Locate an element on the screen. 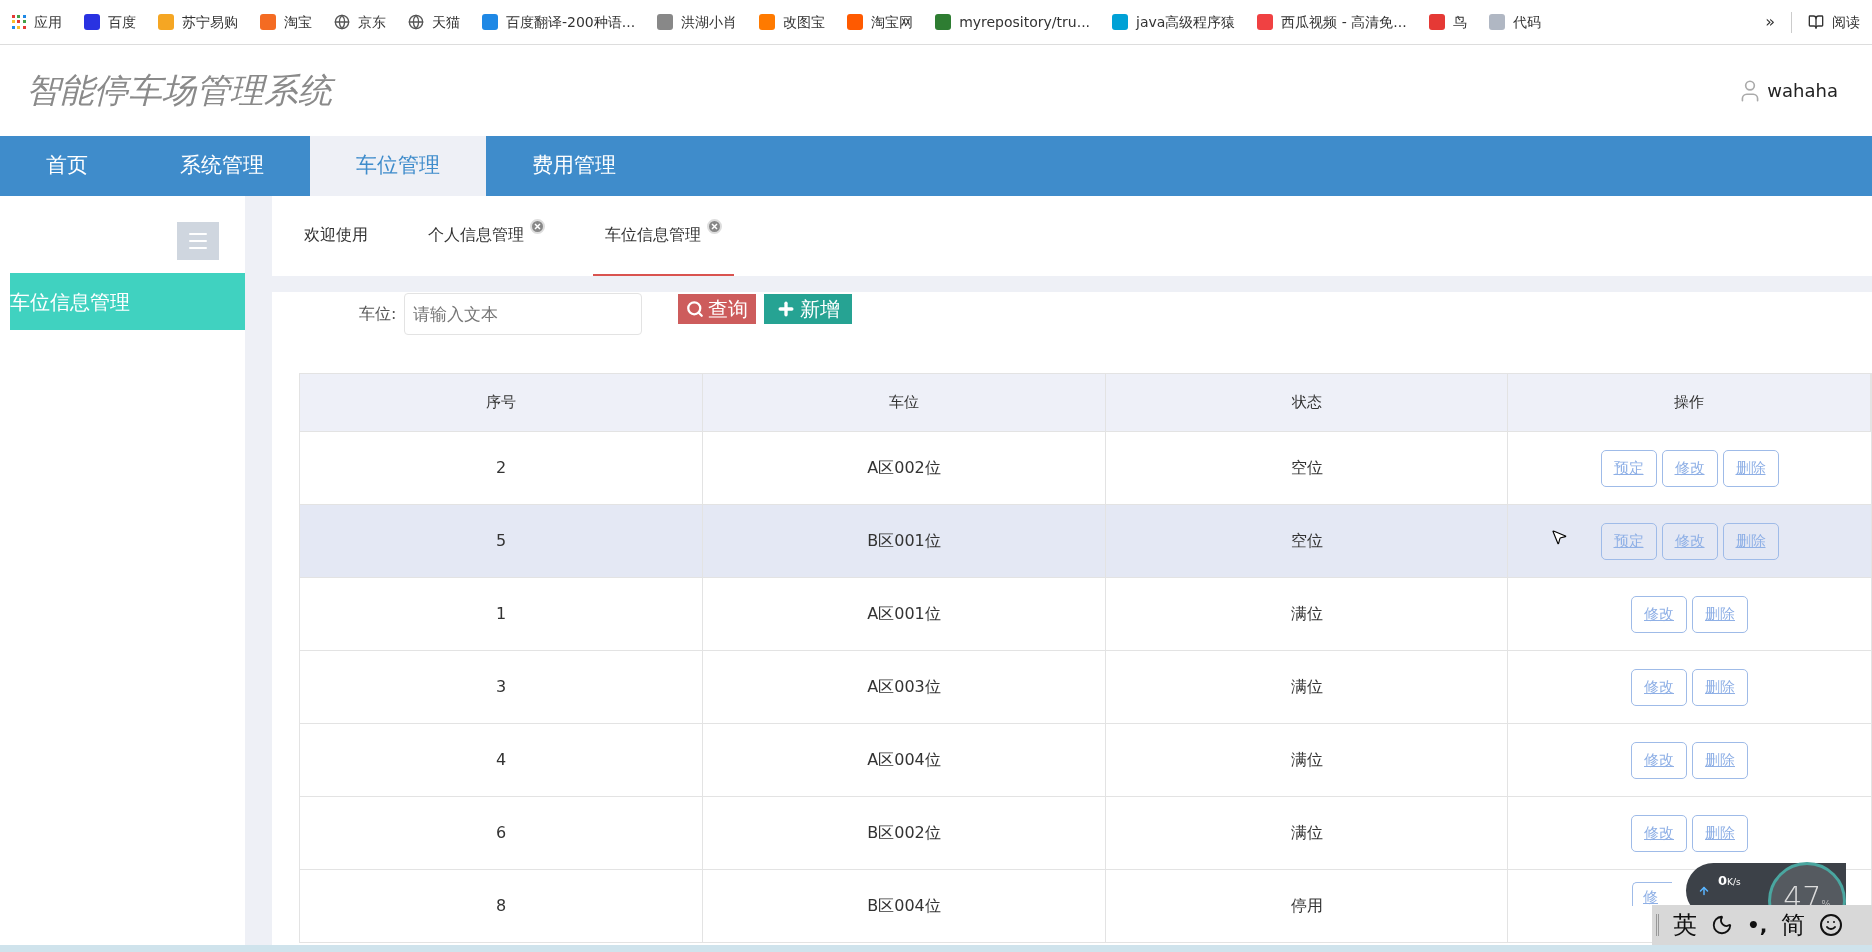 The image size is (1872, 952). table-cell-text: 停用 is located at coordinates (1306, 906).